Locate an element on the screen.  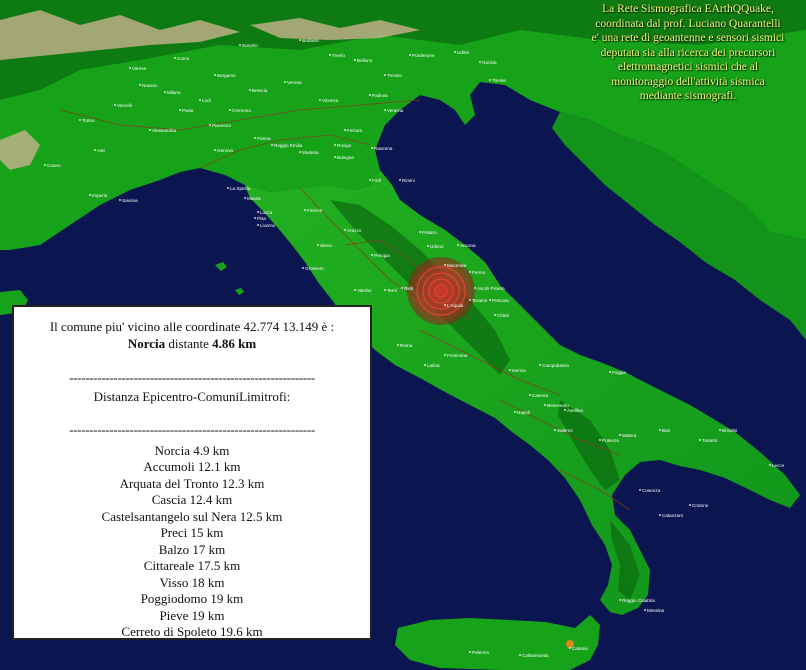
city-label: Lodi is located at coordinates (206, 100).